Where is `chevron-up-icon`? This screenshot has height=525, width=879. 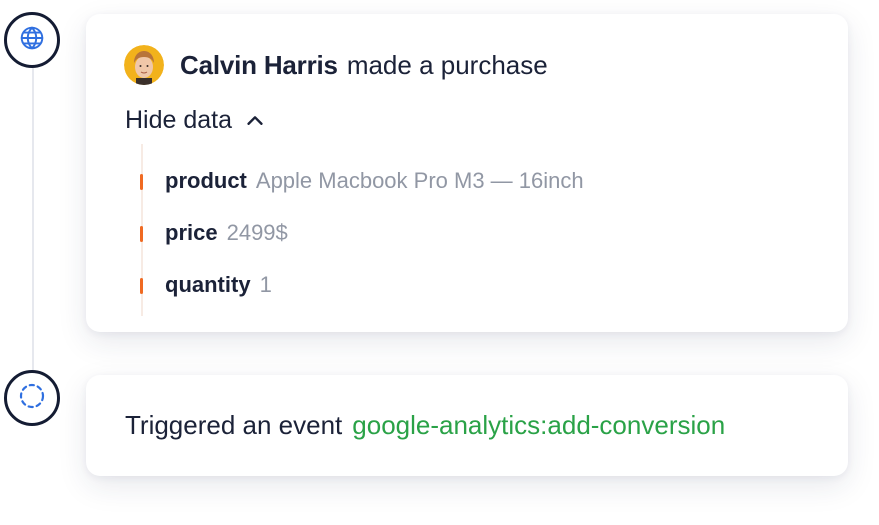 chevron-up-icon is located at coordinates (255, 121).